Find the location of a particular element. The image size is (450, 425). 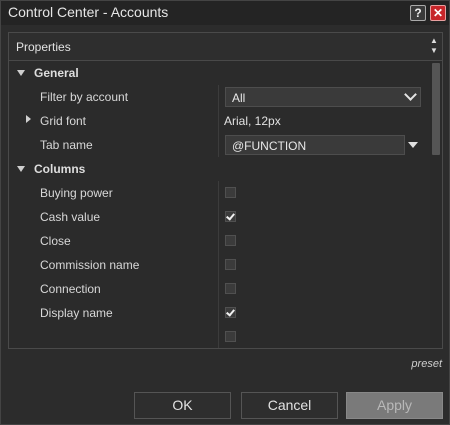

ok-button: OK is located at coordinates (182, 405).